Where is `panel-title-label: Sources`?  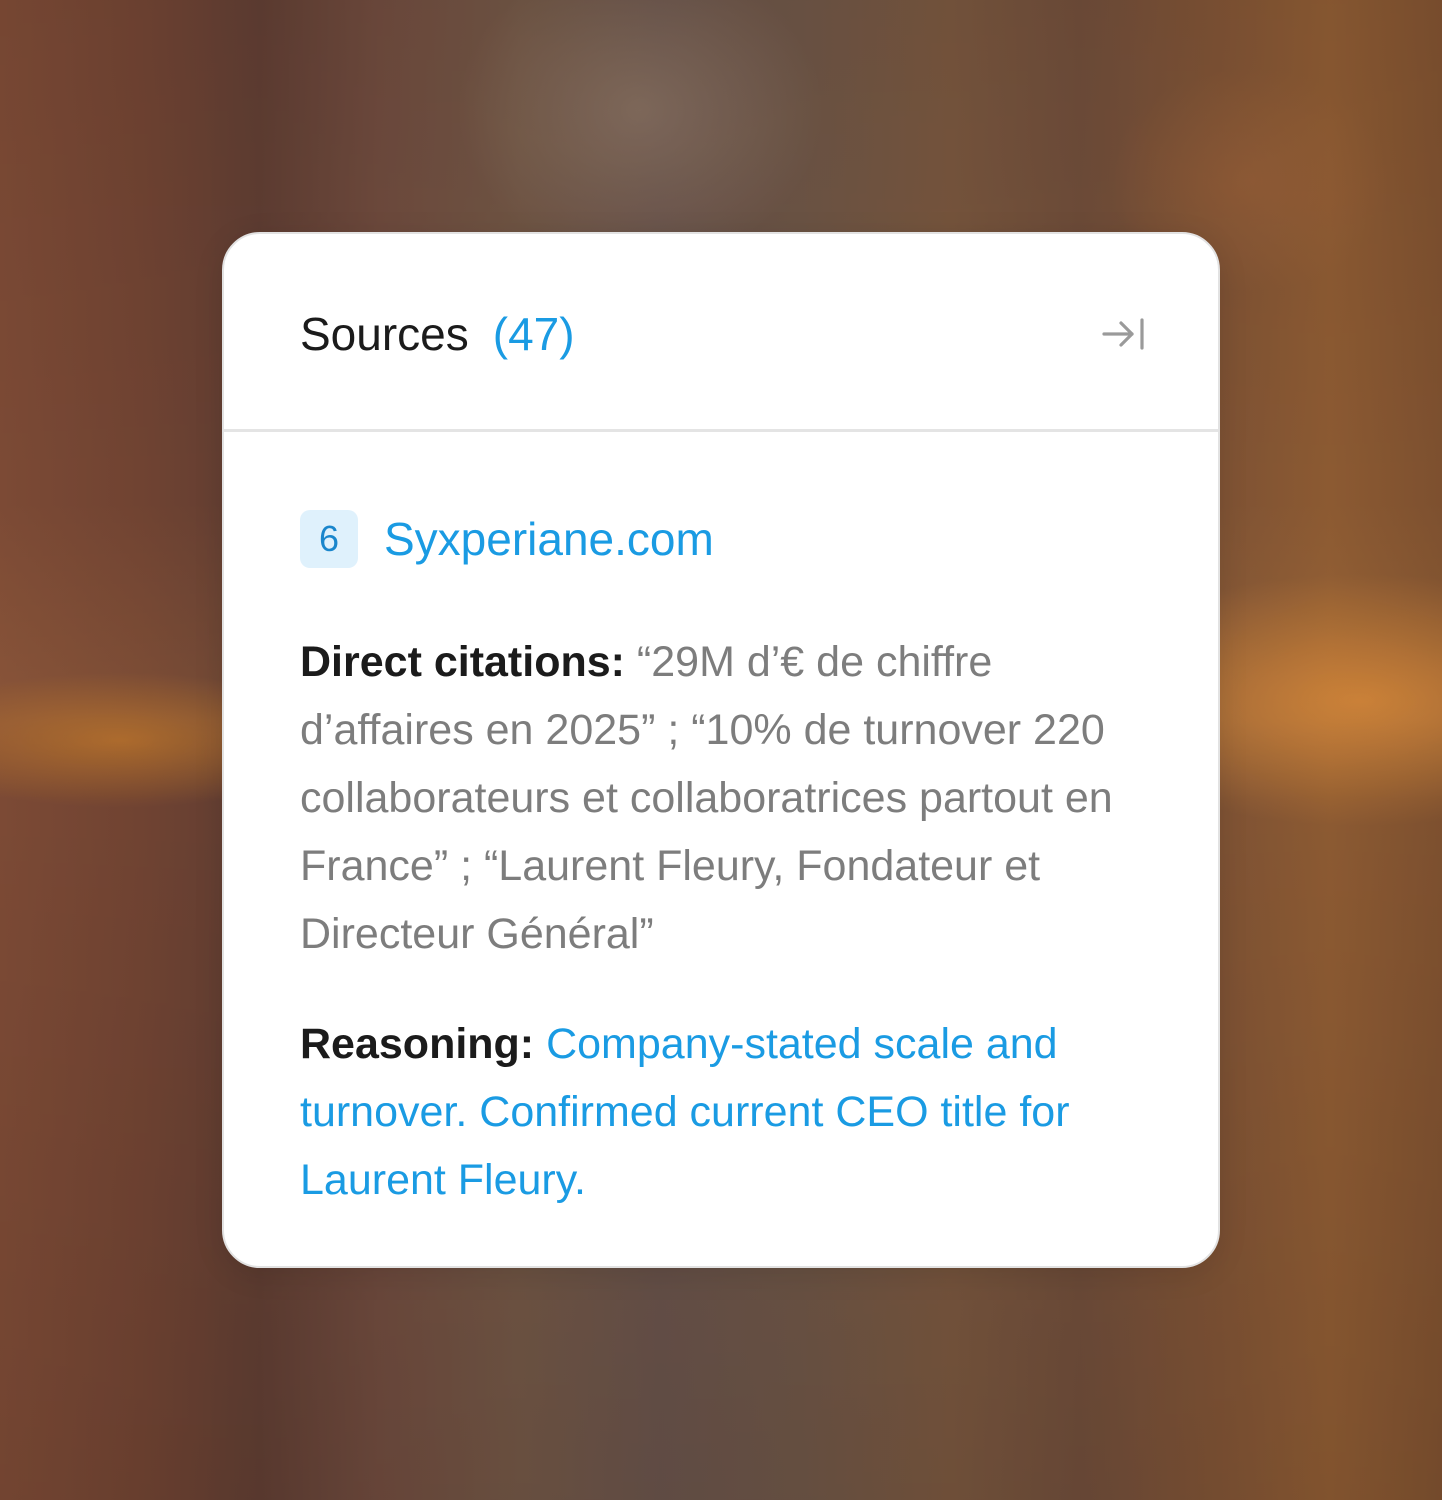 panel-title-label: Sources is located at coordinates (384, 334).